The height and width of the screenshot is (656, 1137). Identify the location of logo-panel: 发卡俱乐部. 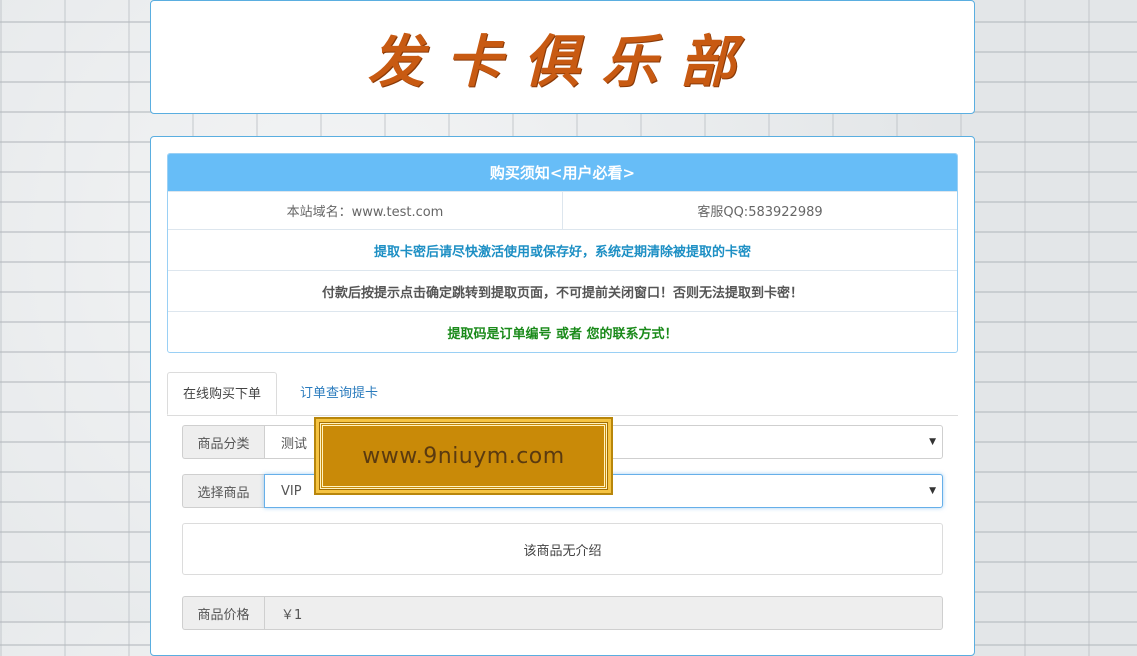
(562, 57).